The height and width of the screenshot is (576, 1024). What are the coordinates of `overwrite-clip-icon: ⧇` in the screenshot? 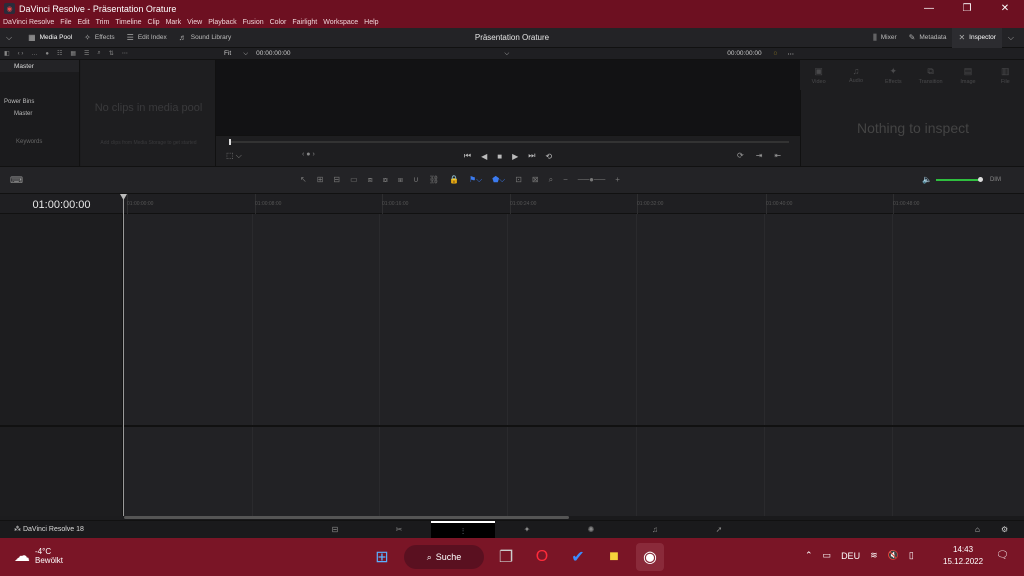 It's located at (385, 180).